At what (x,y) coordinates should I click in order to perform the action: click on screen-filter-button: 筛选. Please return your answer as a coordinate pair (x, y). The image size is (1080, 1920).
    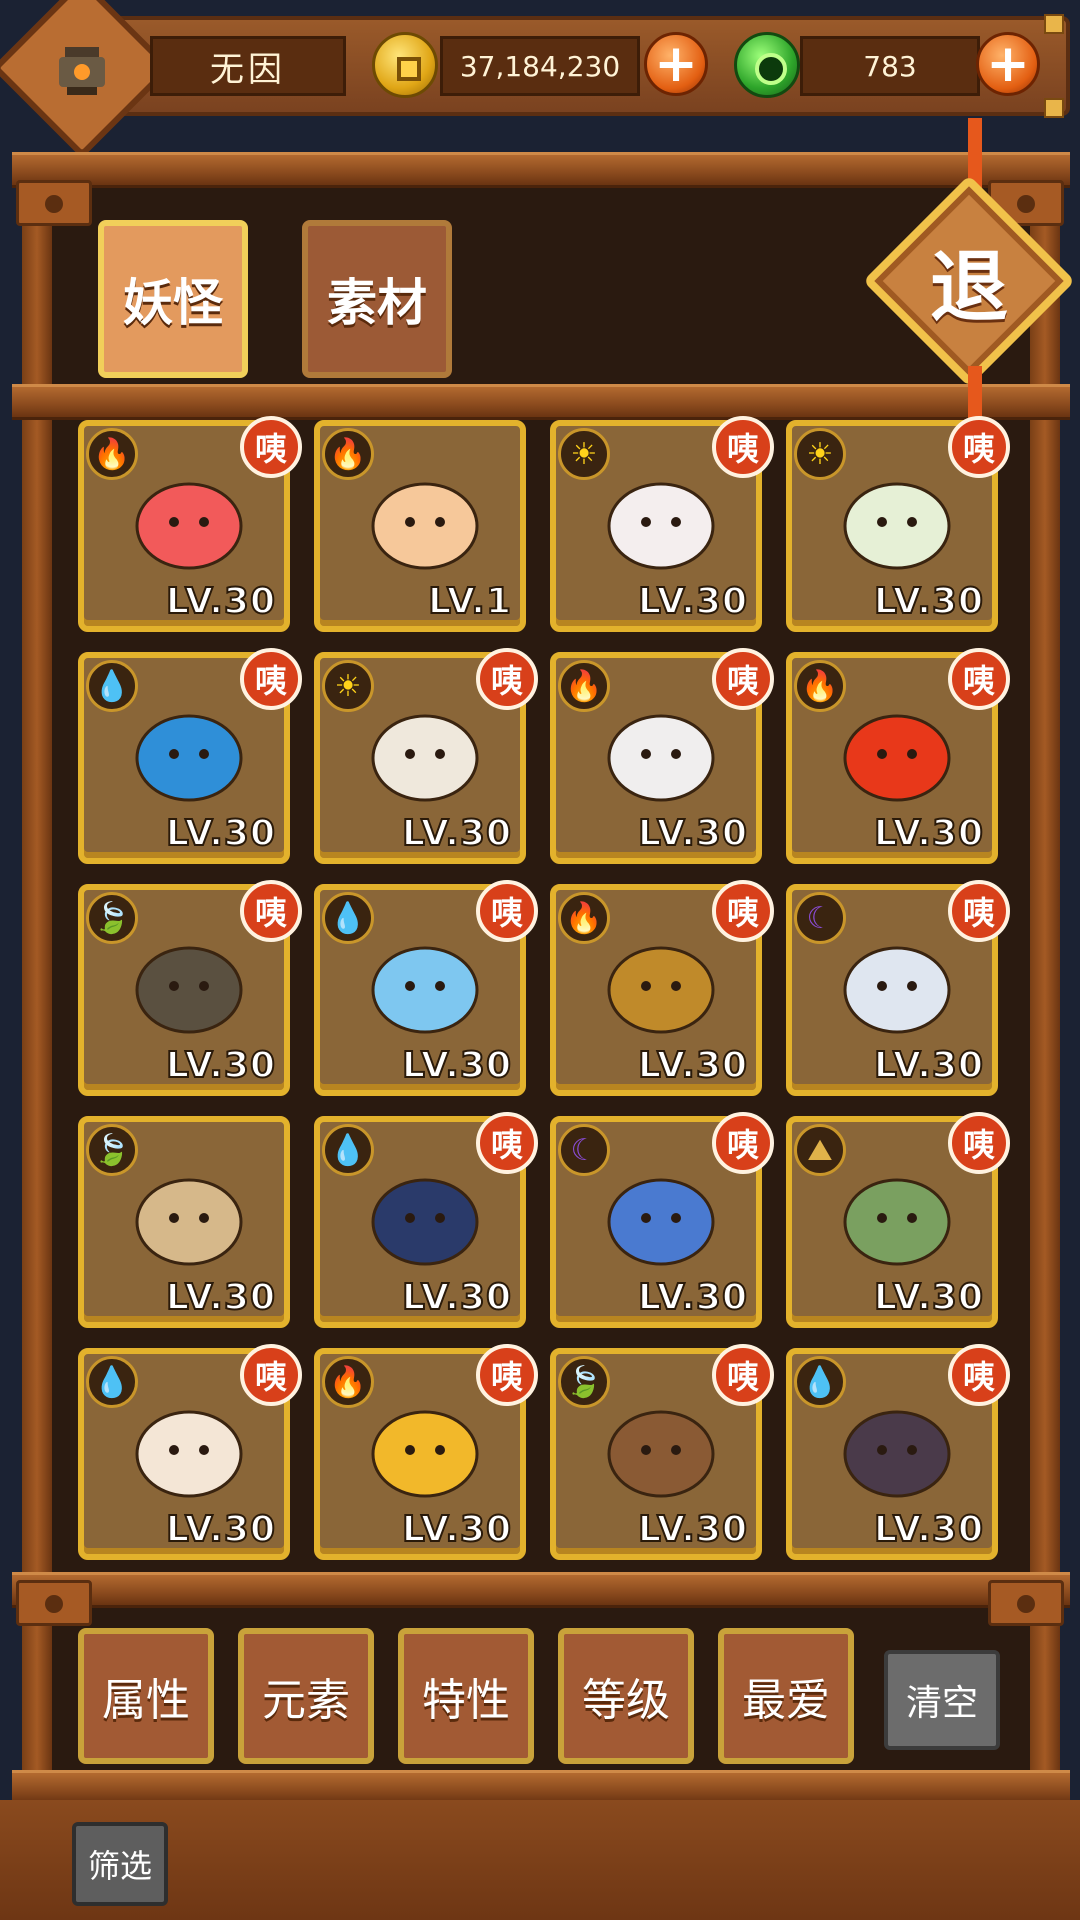
    Looking at the image, I should click on (120, 1864).